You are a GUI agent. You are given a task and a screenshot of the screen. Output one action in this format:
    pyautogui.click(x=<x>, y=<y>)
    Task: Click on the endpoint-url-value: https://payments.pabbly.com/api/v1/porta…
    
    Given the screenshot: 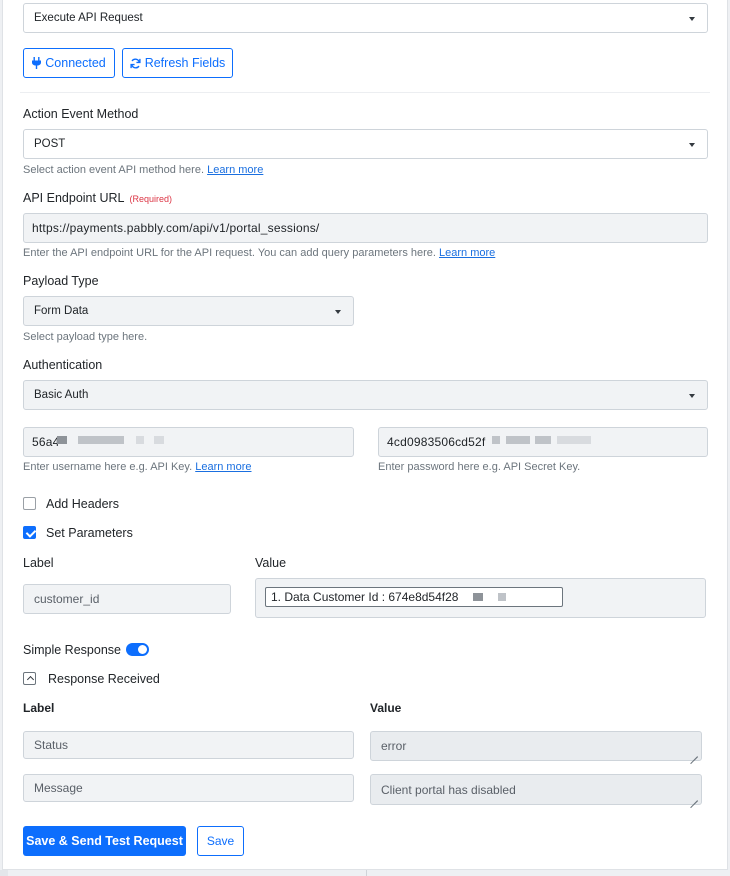 What is the action you would take?
    pyautogui.click(x=176, y=228)
    